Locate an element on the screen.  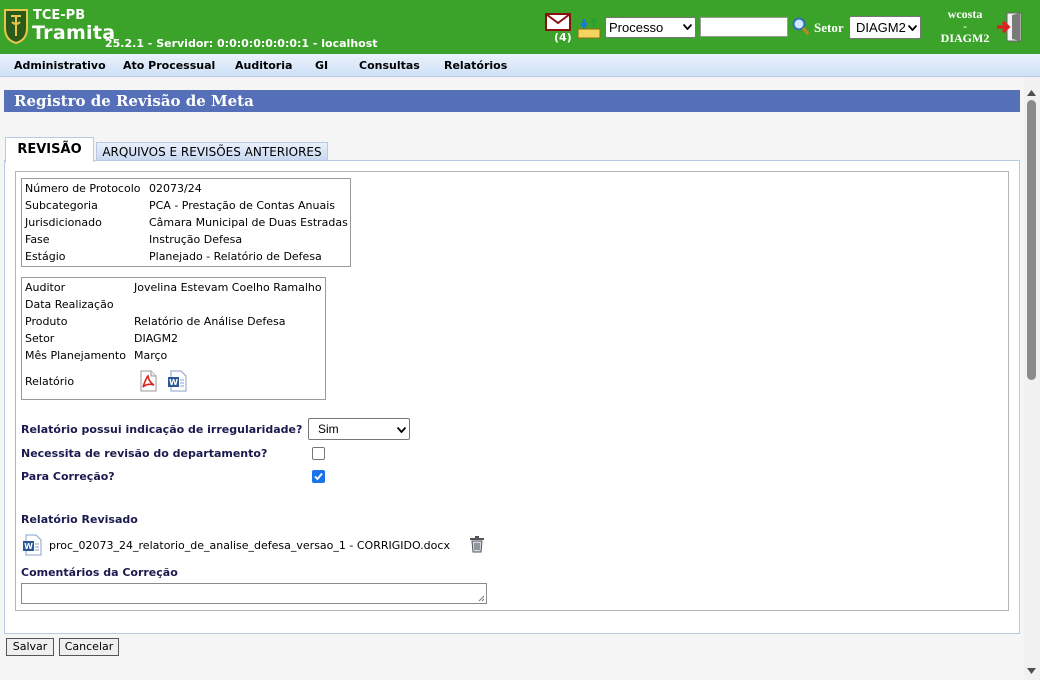
mail-count: (4) is located at coordinates (563, 37).